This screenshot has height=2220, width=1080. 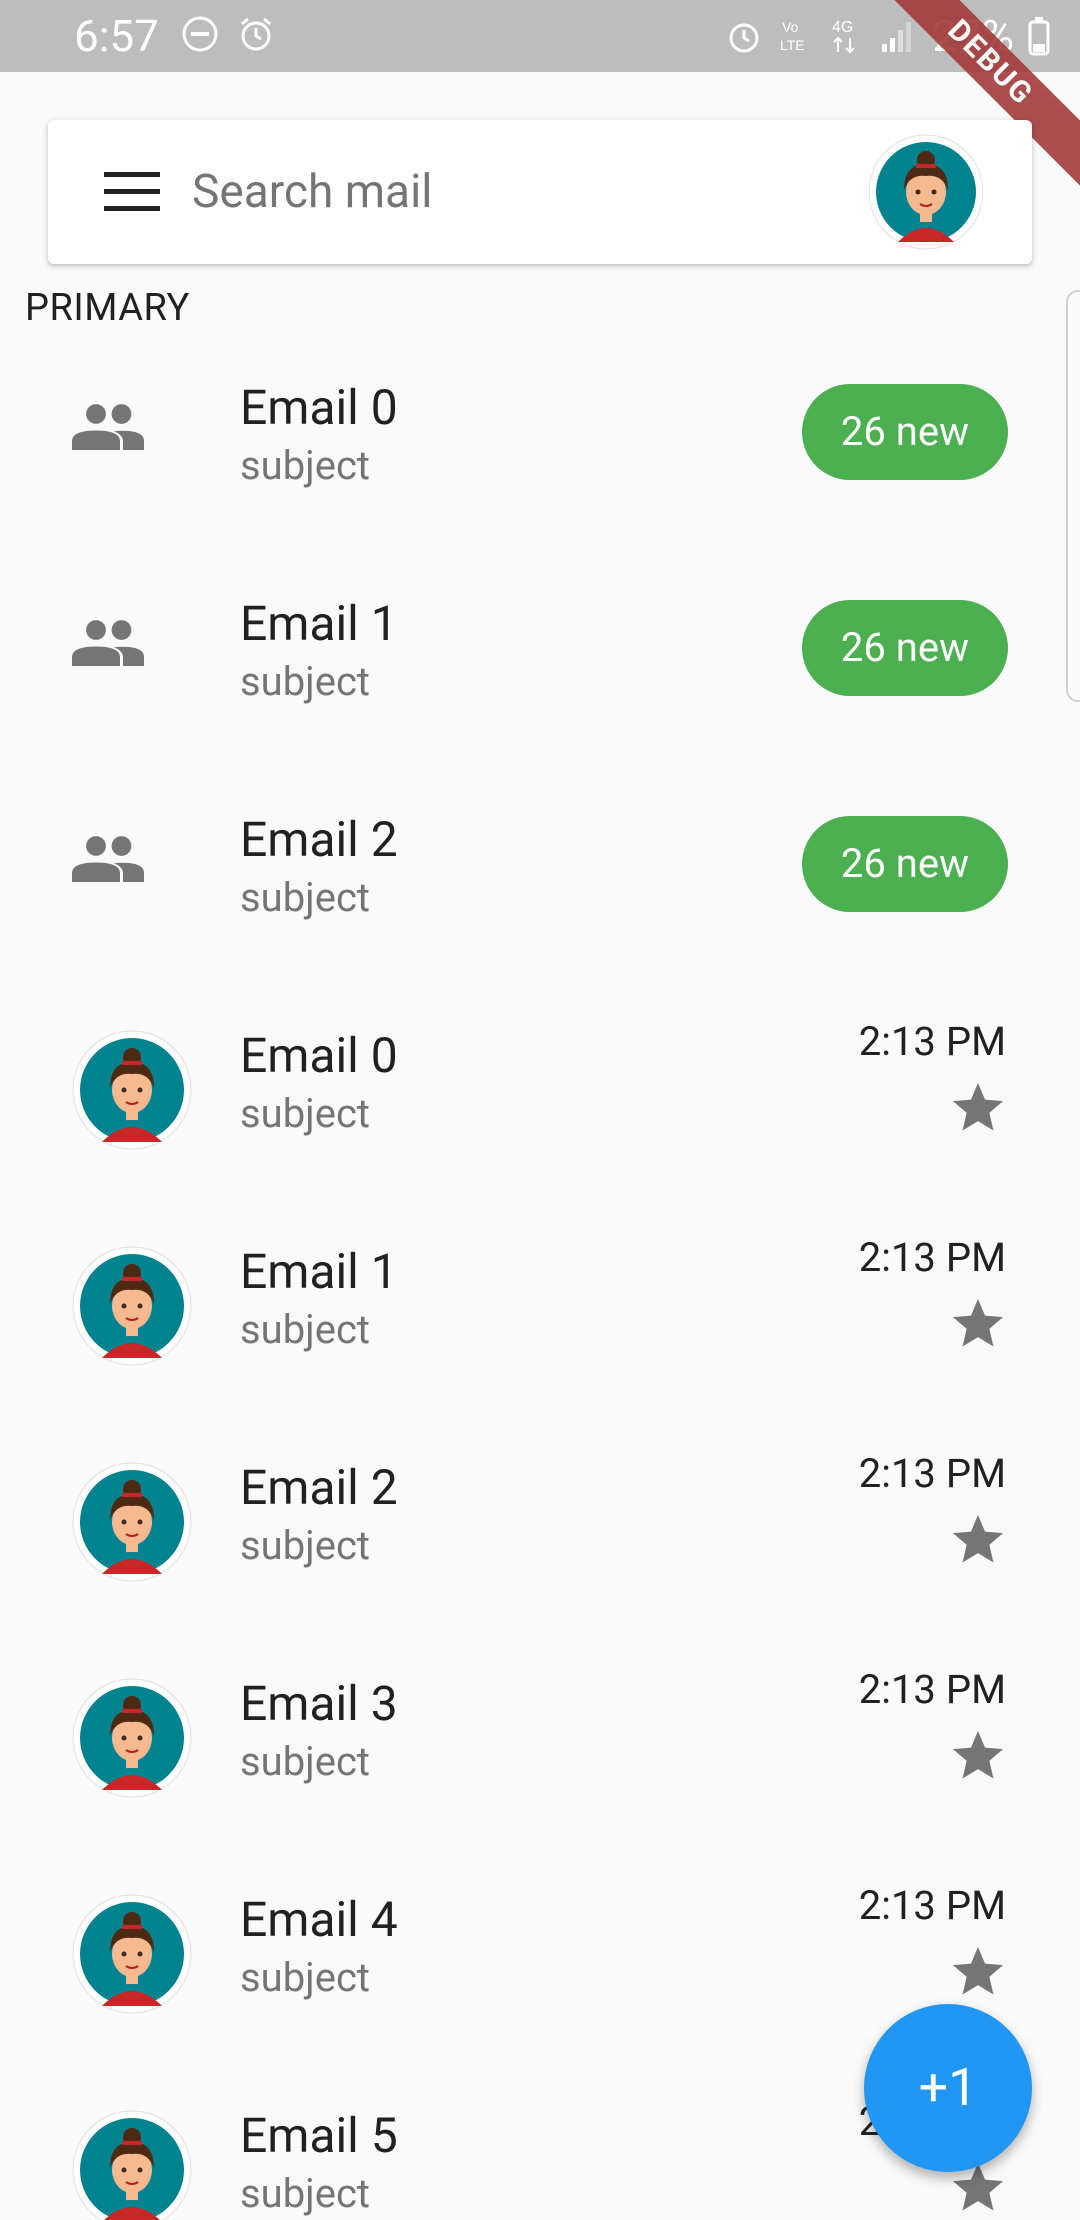 I want to click on menu-icon, so click(x=132, y=192).